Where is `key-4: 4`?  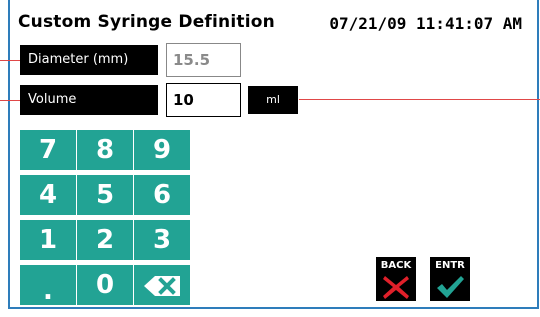
key-4: 4 is located at coordinates (48, 195).